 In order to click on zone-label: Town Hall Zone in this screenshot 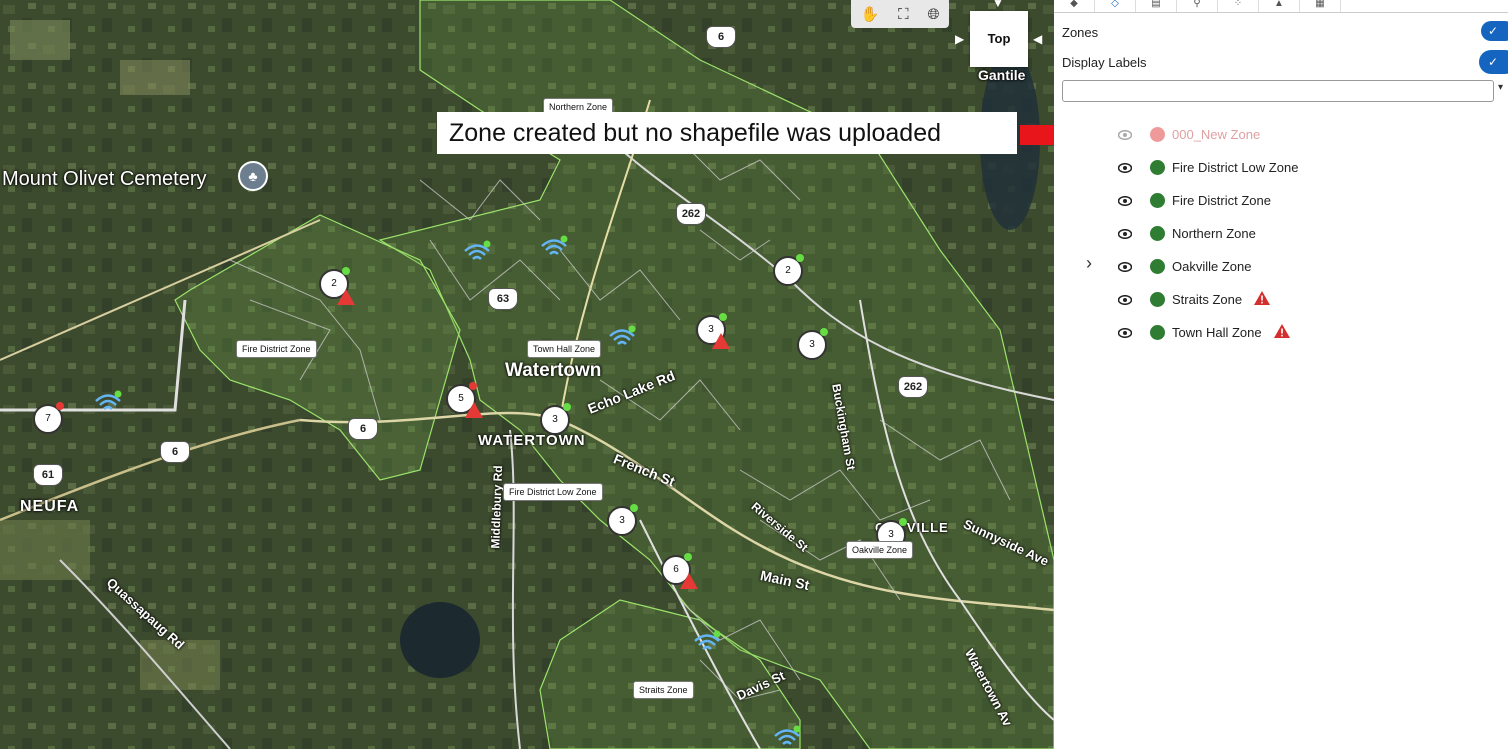, I will do `click(564, 349)`.